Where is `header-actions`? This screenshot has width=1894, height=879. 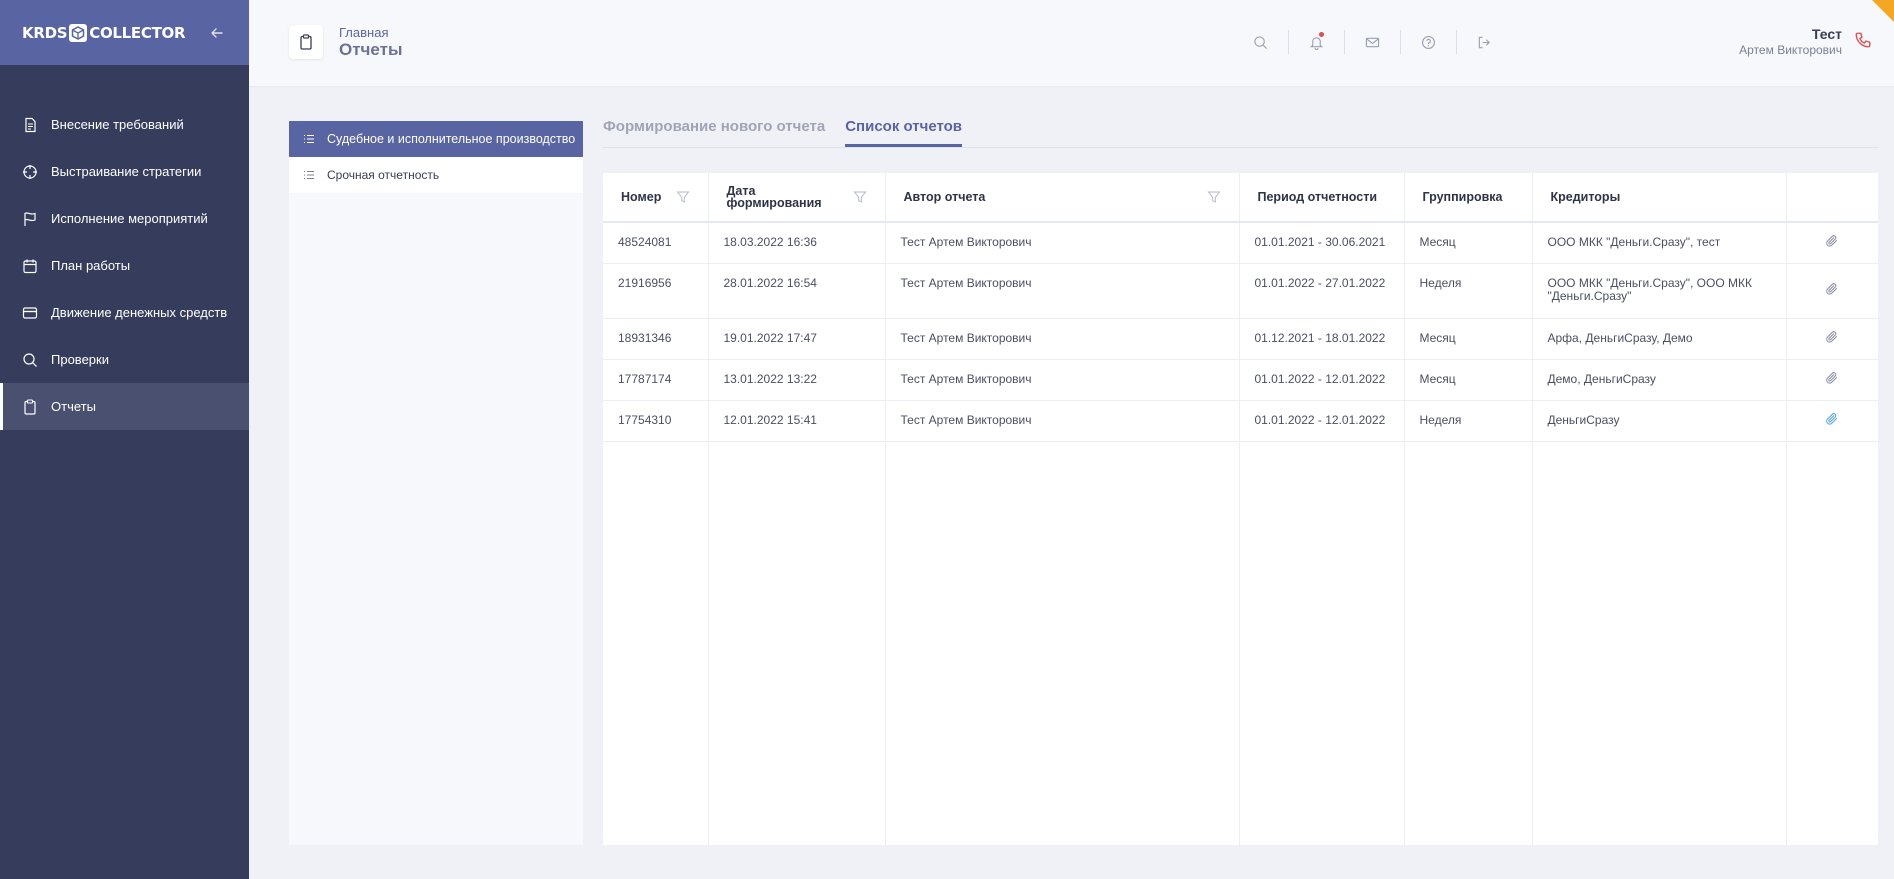
header-actions is located at coordinates (1372, 42).